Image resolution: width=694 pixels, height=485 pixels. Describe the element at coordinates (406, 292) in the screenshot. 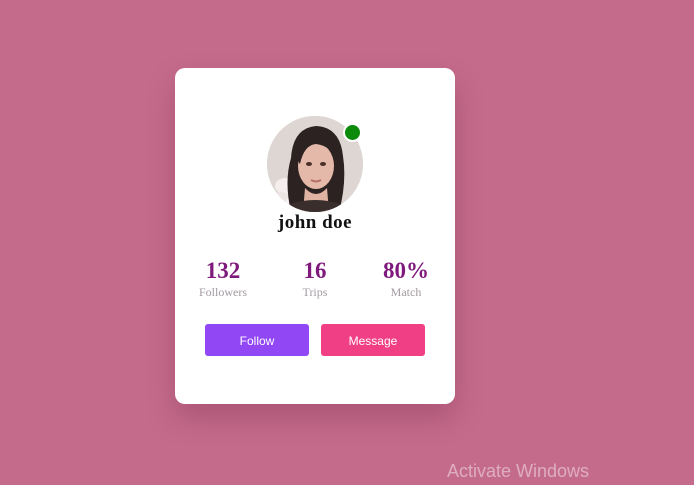

I see `stat-label: Match` at that location.